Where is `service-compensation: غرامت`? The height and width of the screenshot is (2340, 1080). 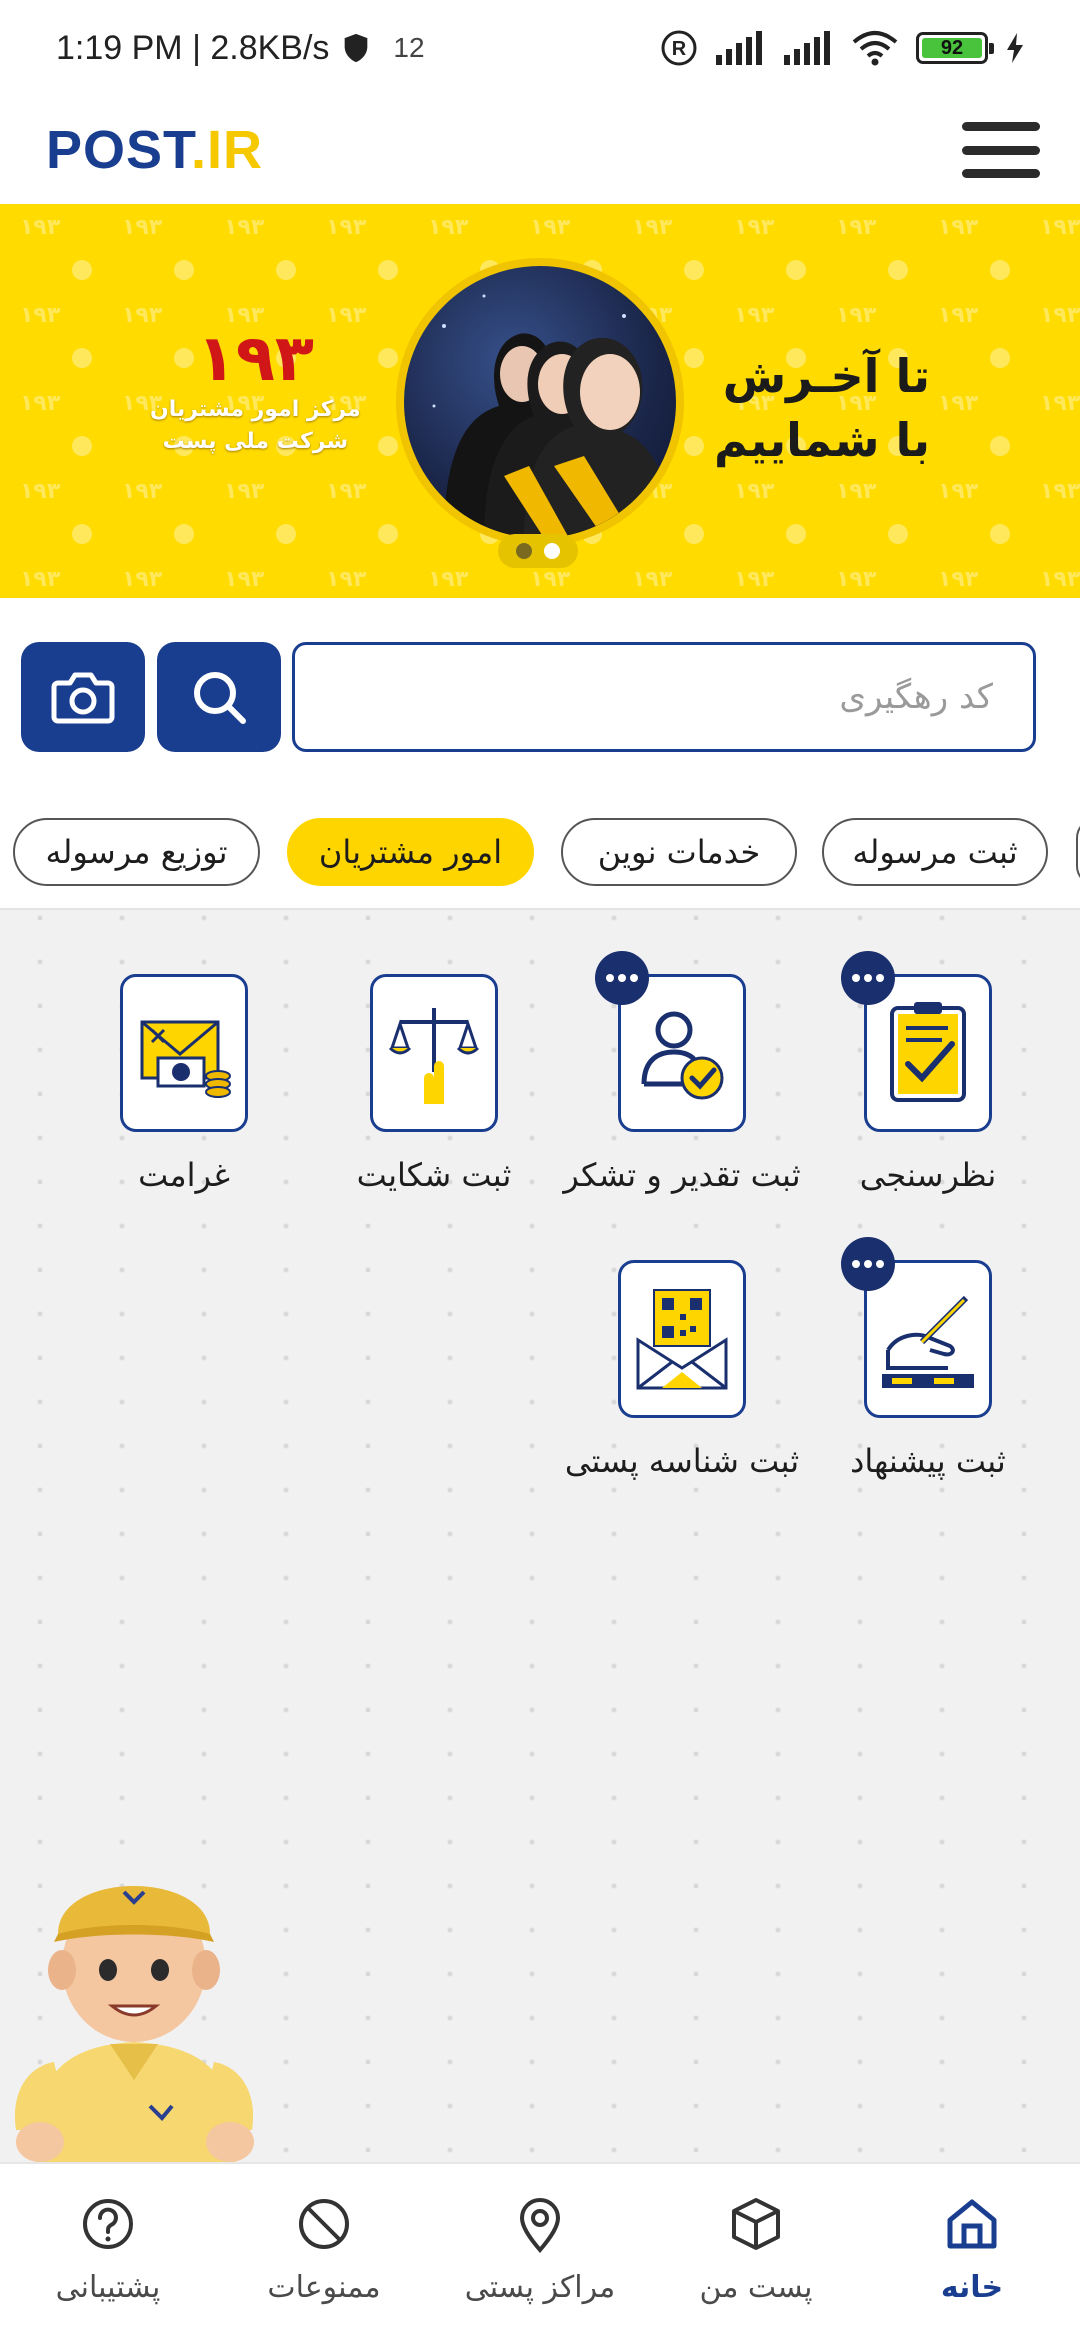
service-compensation: غرامت is located at coordinates (184, 1084).